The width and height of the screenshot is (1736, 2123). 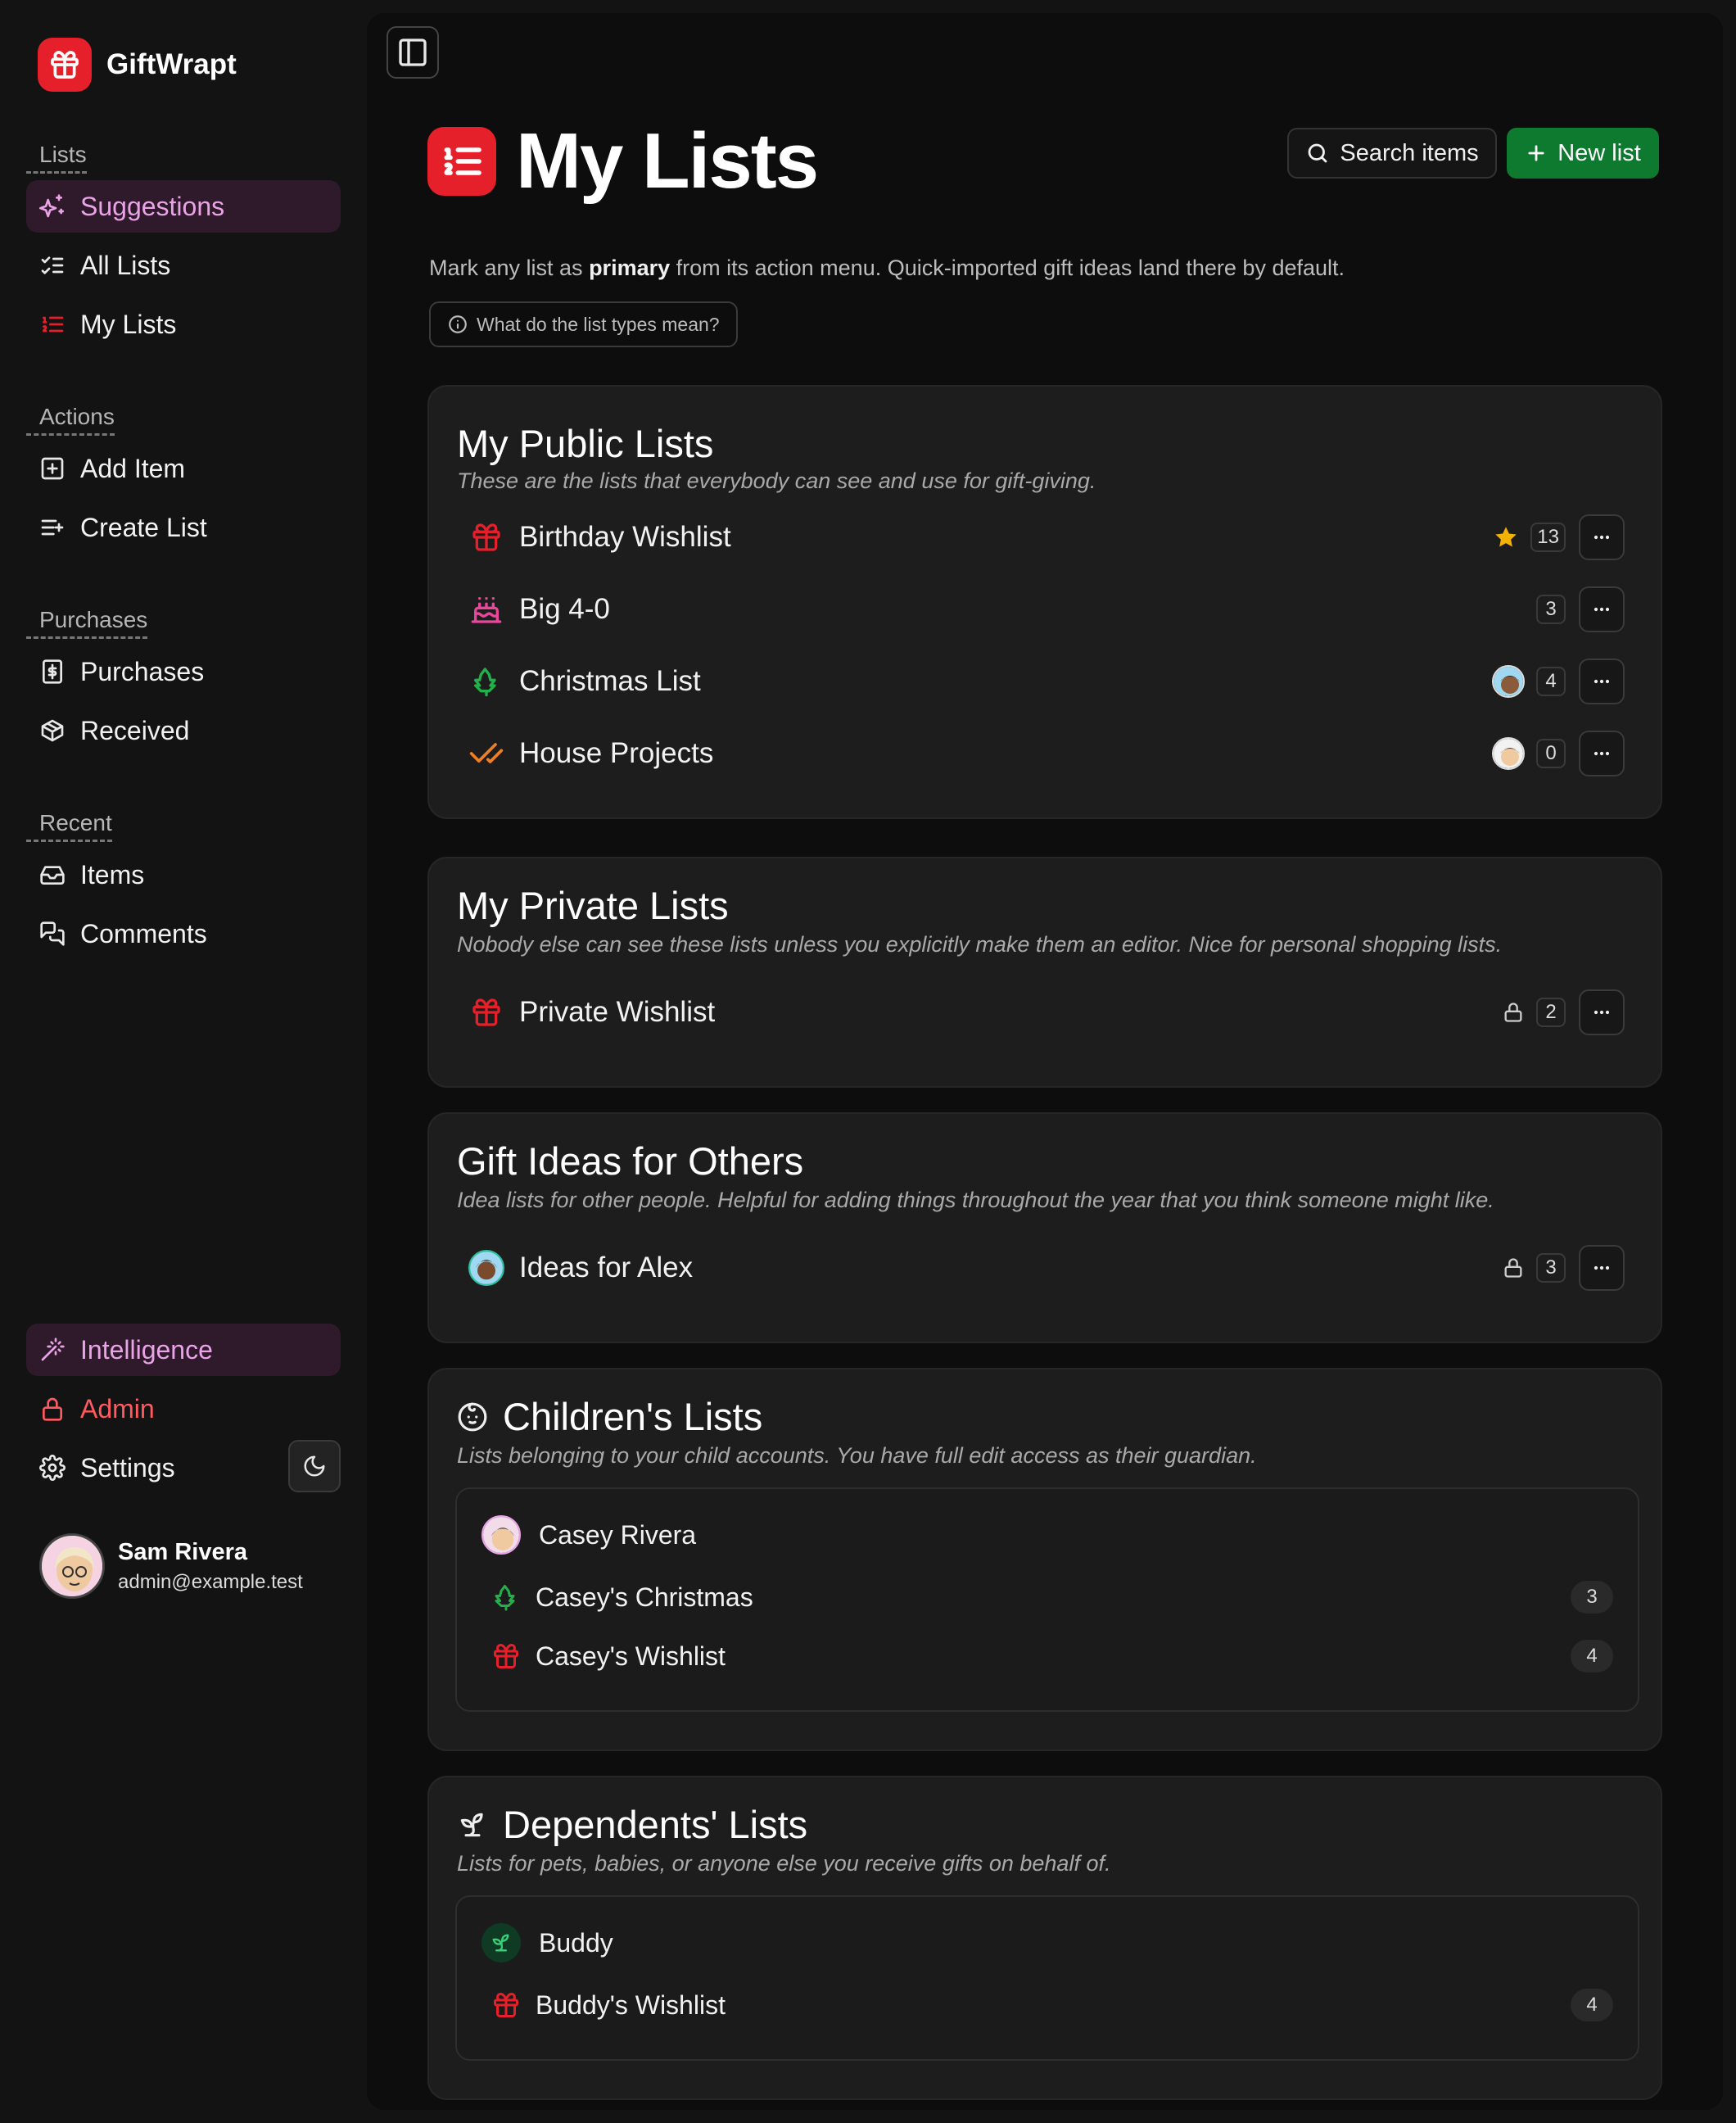 I want to click on item-count: 2, so click(x=1551, y=1012).